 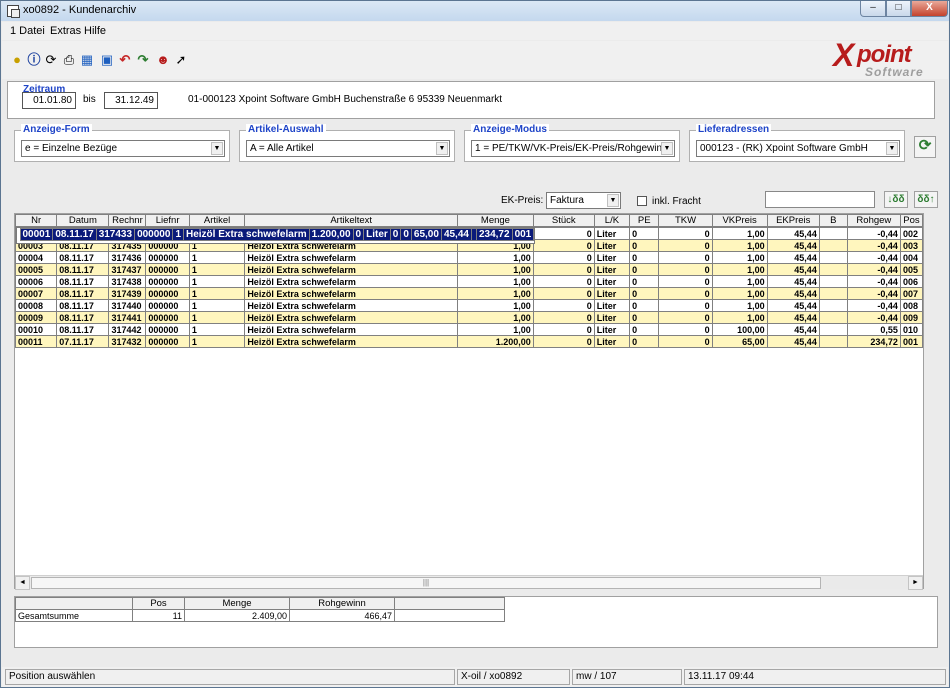 I want to click on totals-cell: 466,47, so click(x=342, y=615).